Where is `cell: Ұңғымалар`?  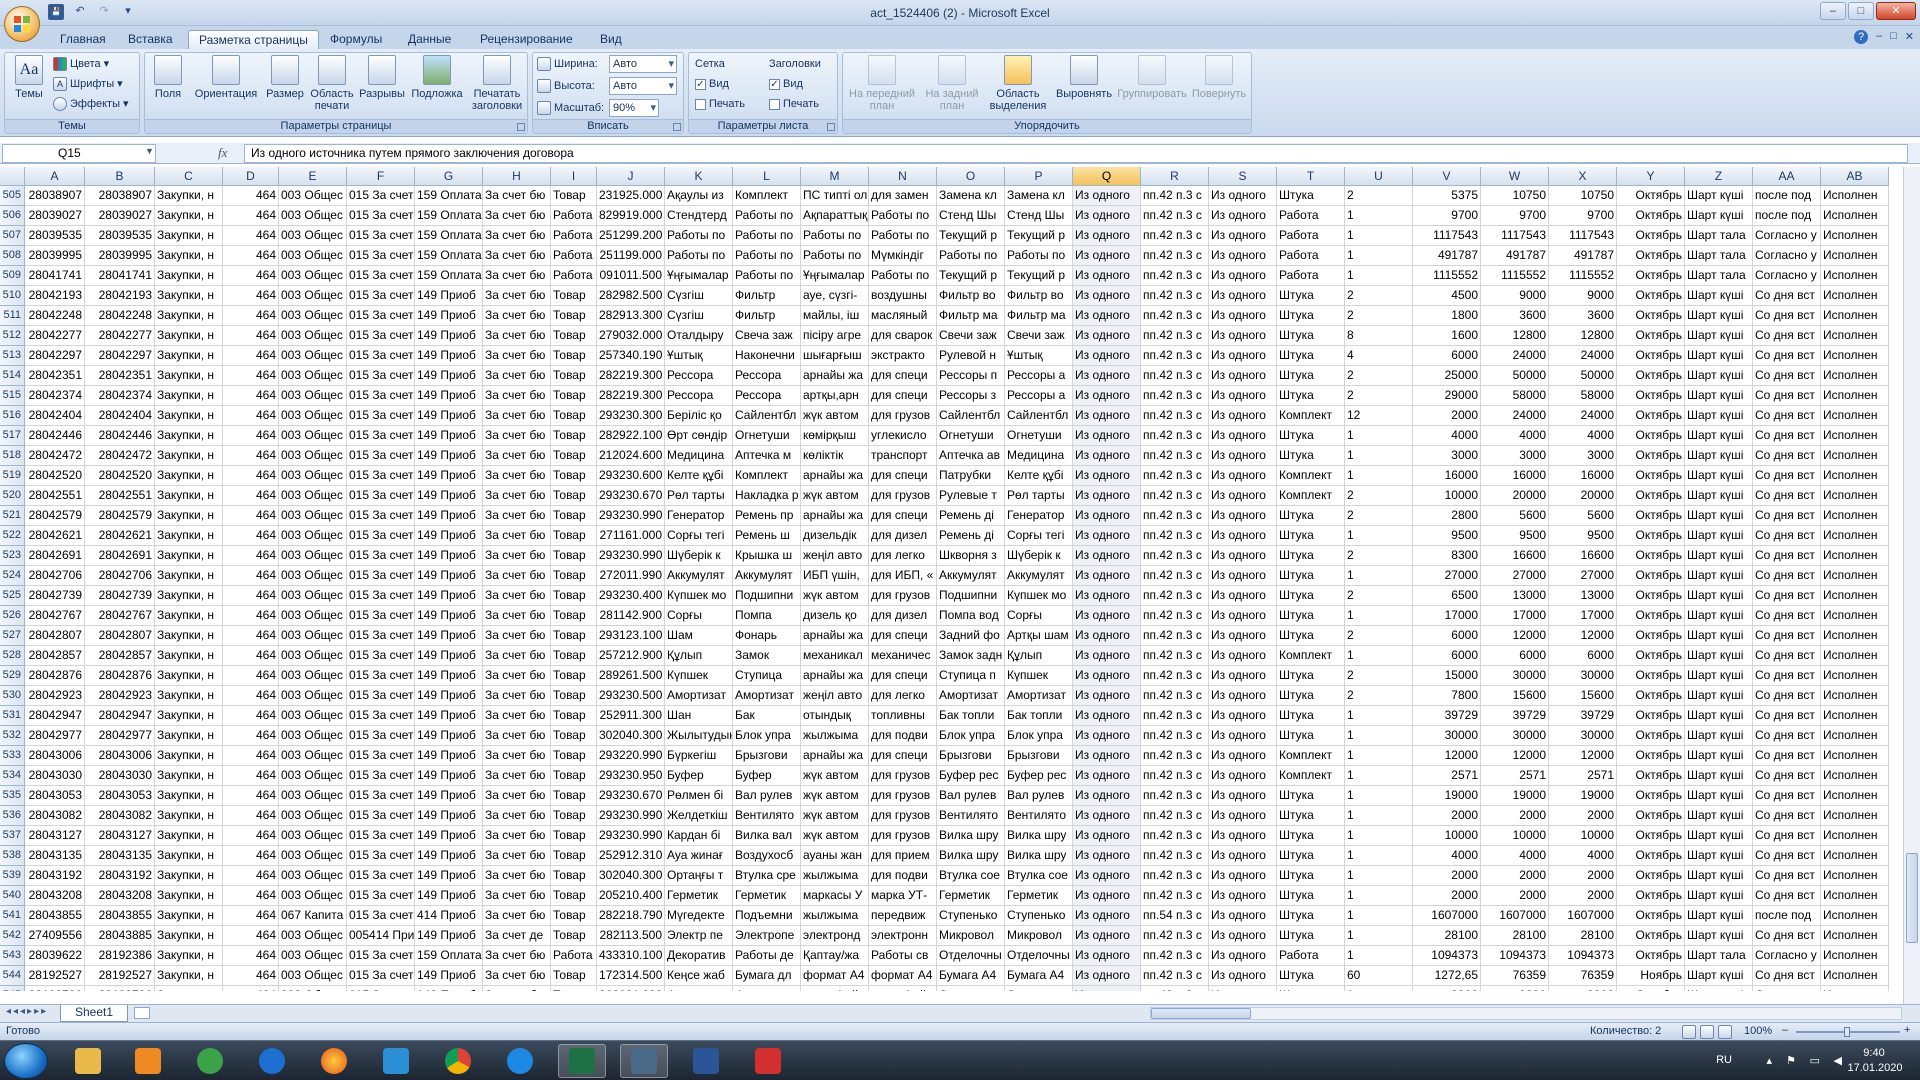
cell: Ұңғымалар is located at coordinates (835, 276).